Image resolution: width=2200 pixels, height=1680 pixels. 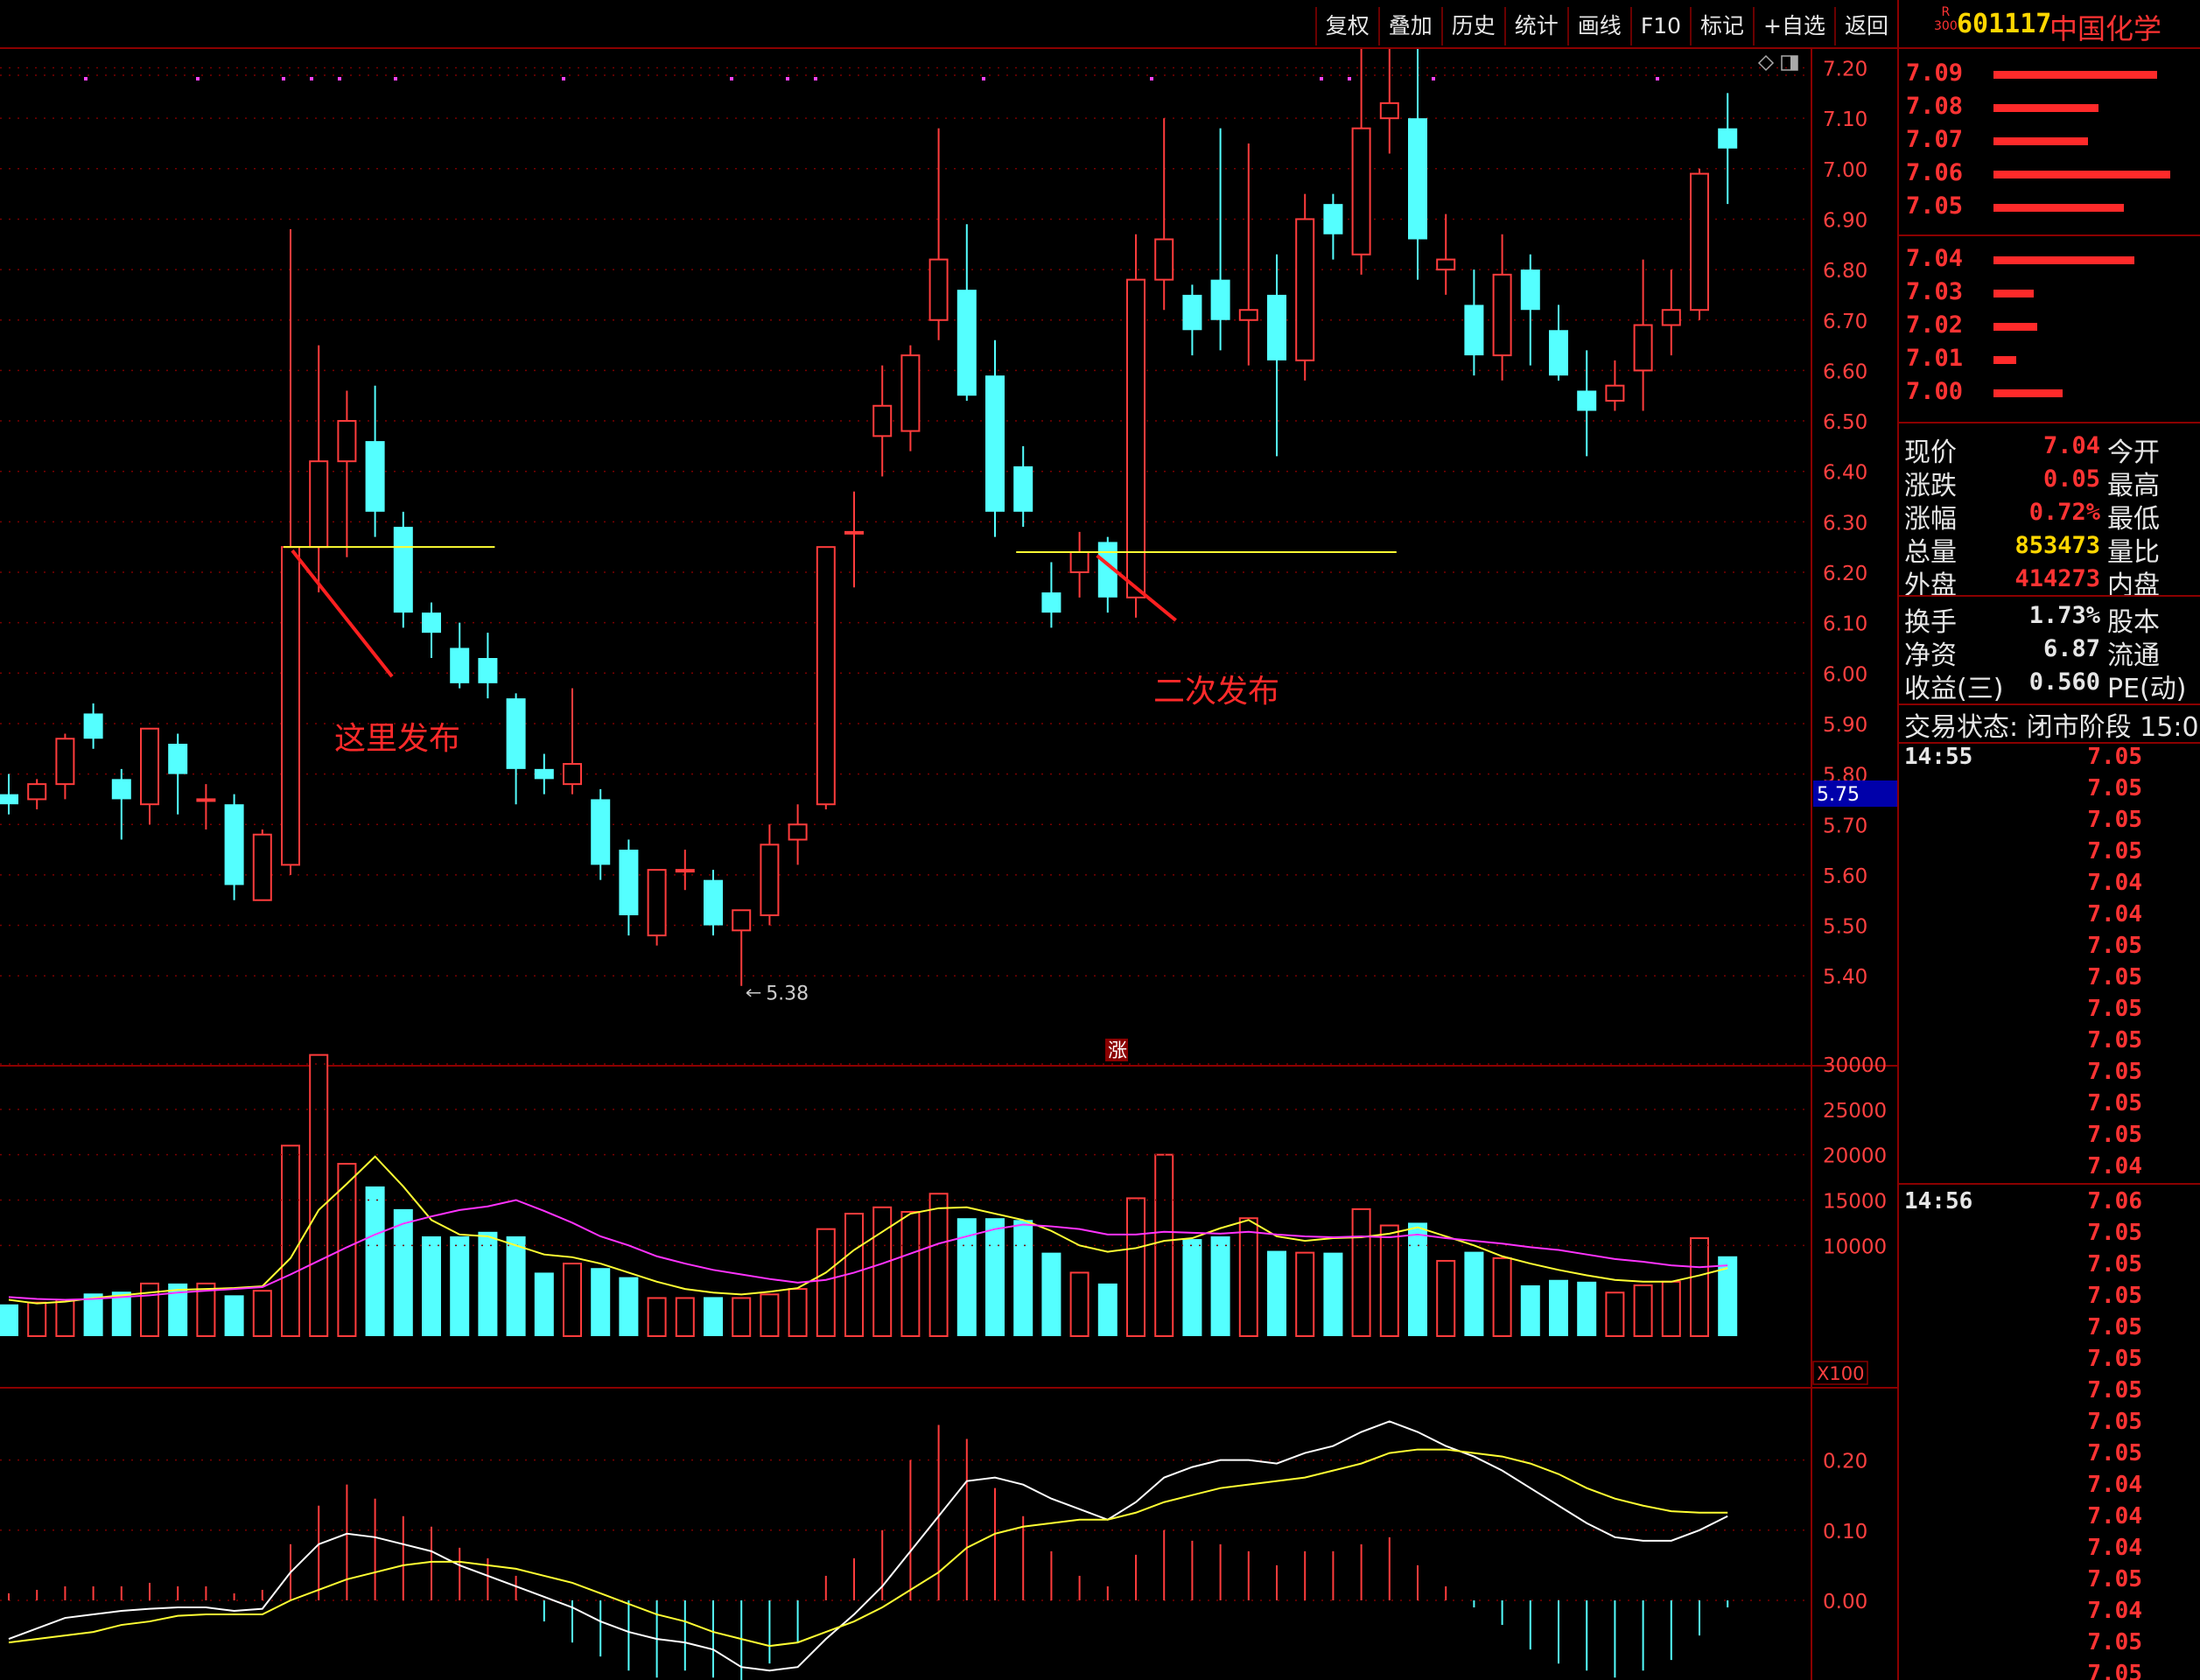 I want to click on ladder-price: 7.02, so click(x=1935, y=325).